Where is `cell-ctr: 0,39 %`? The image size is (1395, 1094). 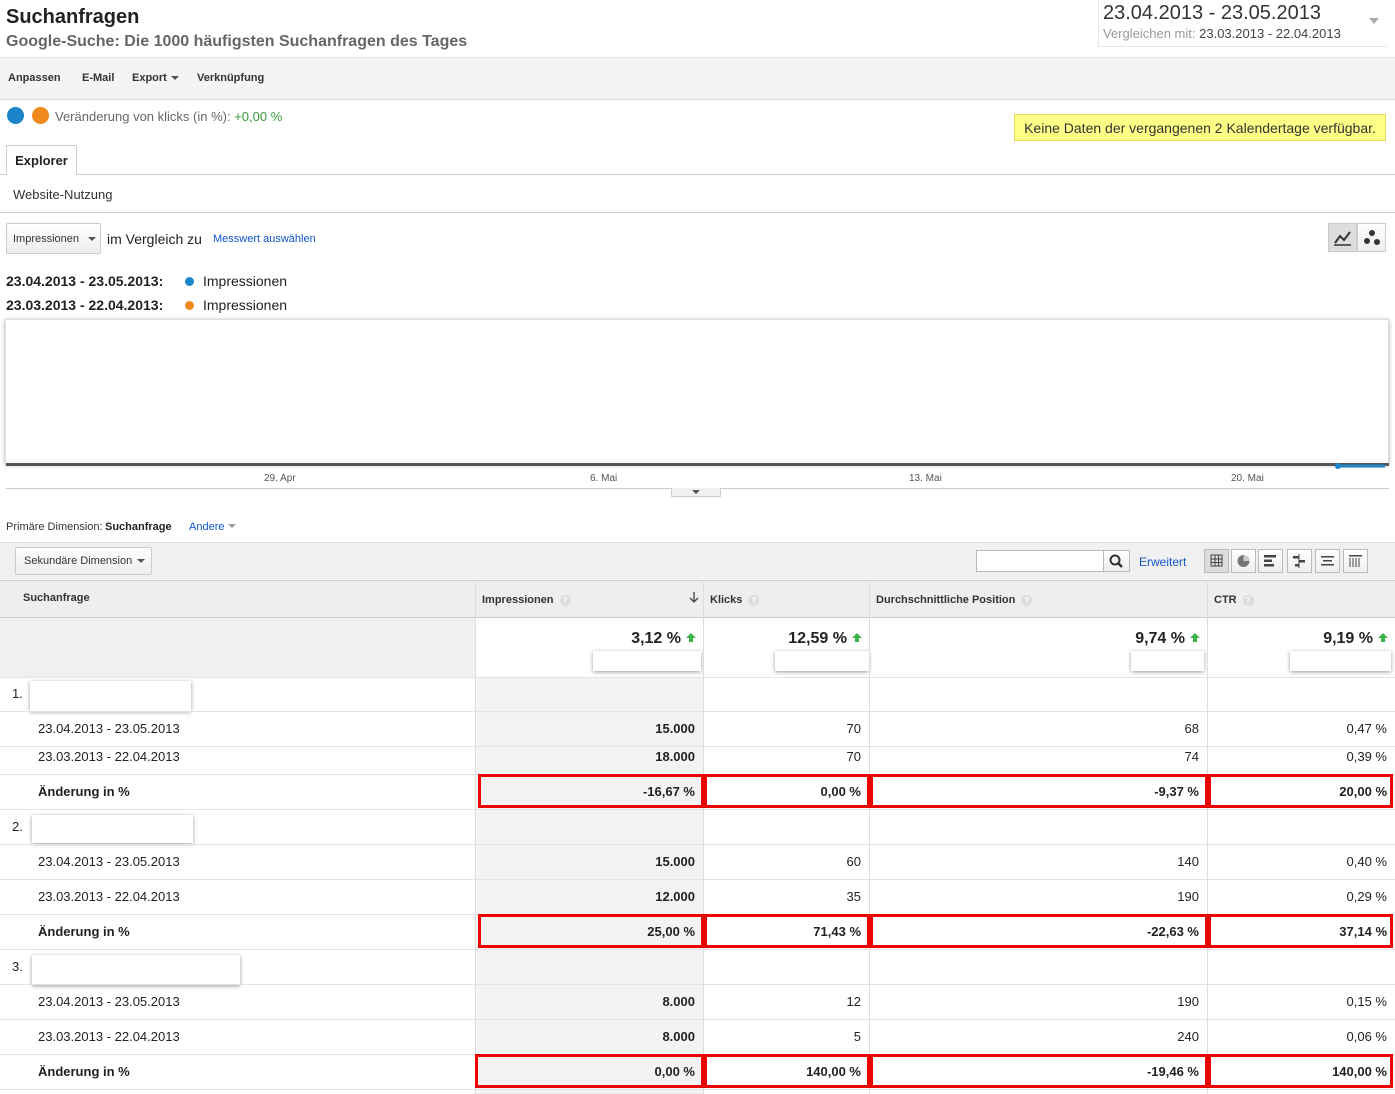
cell-ctr: 0,39 % is located at coordinates (1366, 756).